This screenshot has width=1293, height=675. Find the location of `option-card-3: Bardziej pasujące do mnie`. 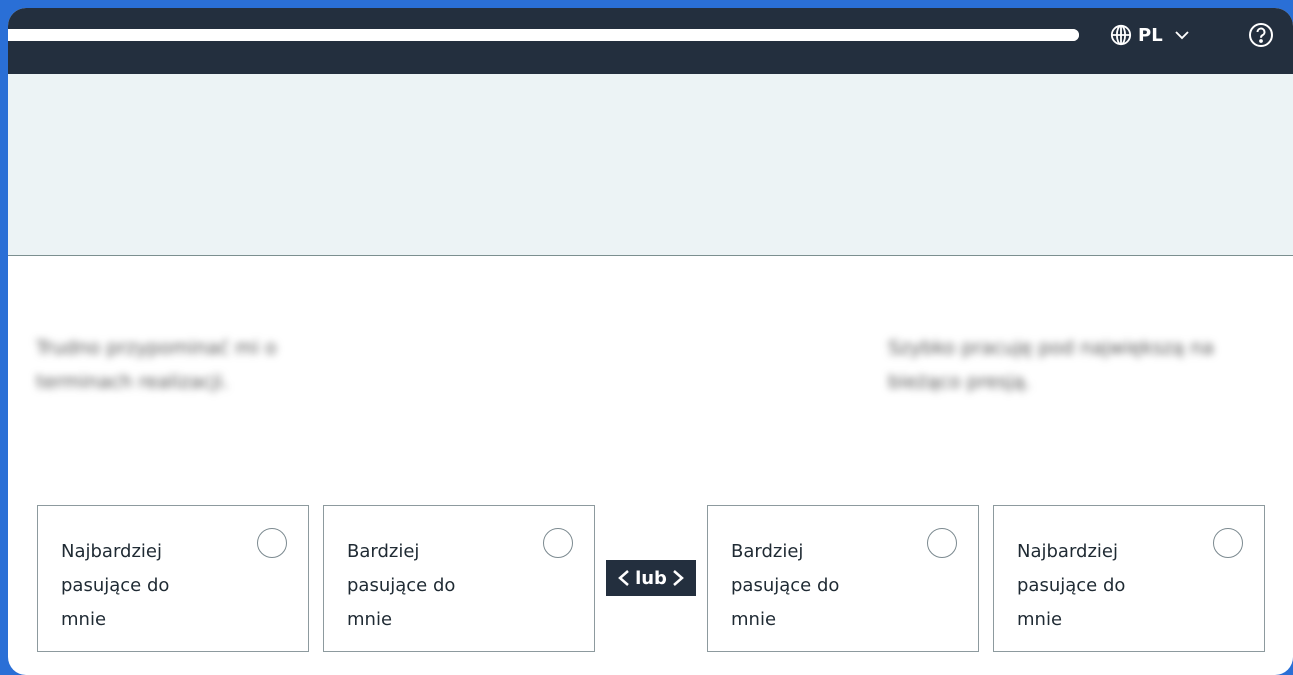

option-card-3: Bardziej pasujące do mnie is located at coordinates (843, 578).